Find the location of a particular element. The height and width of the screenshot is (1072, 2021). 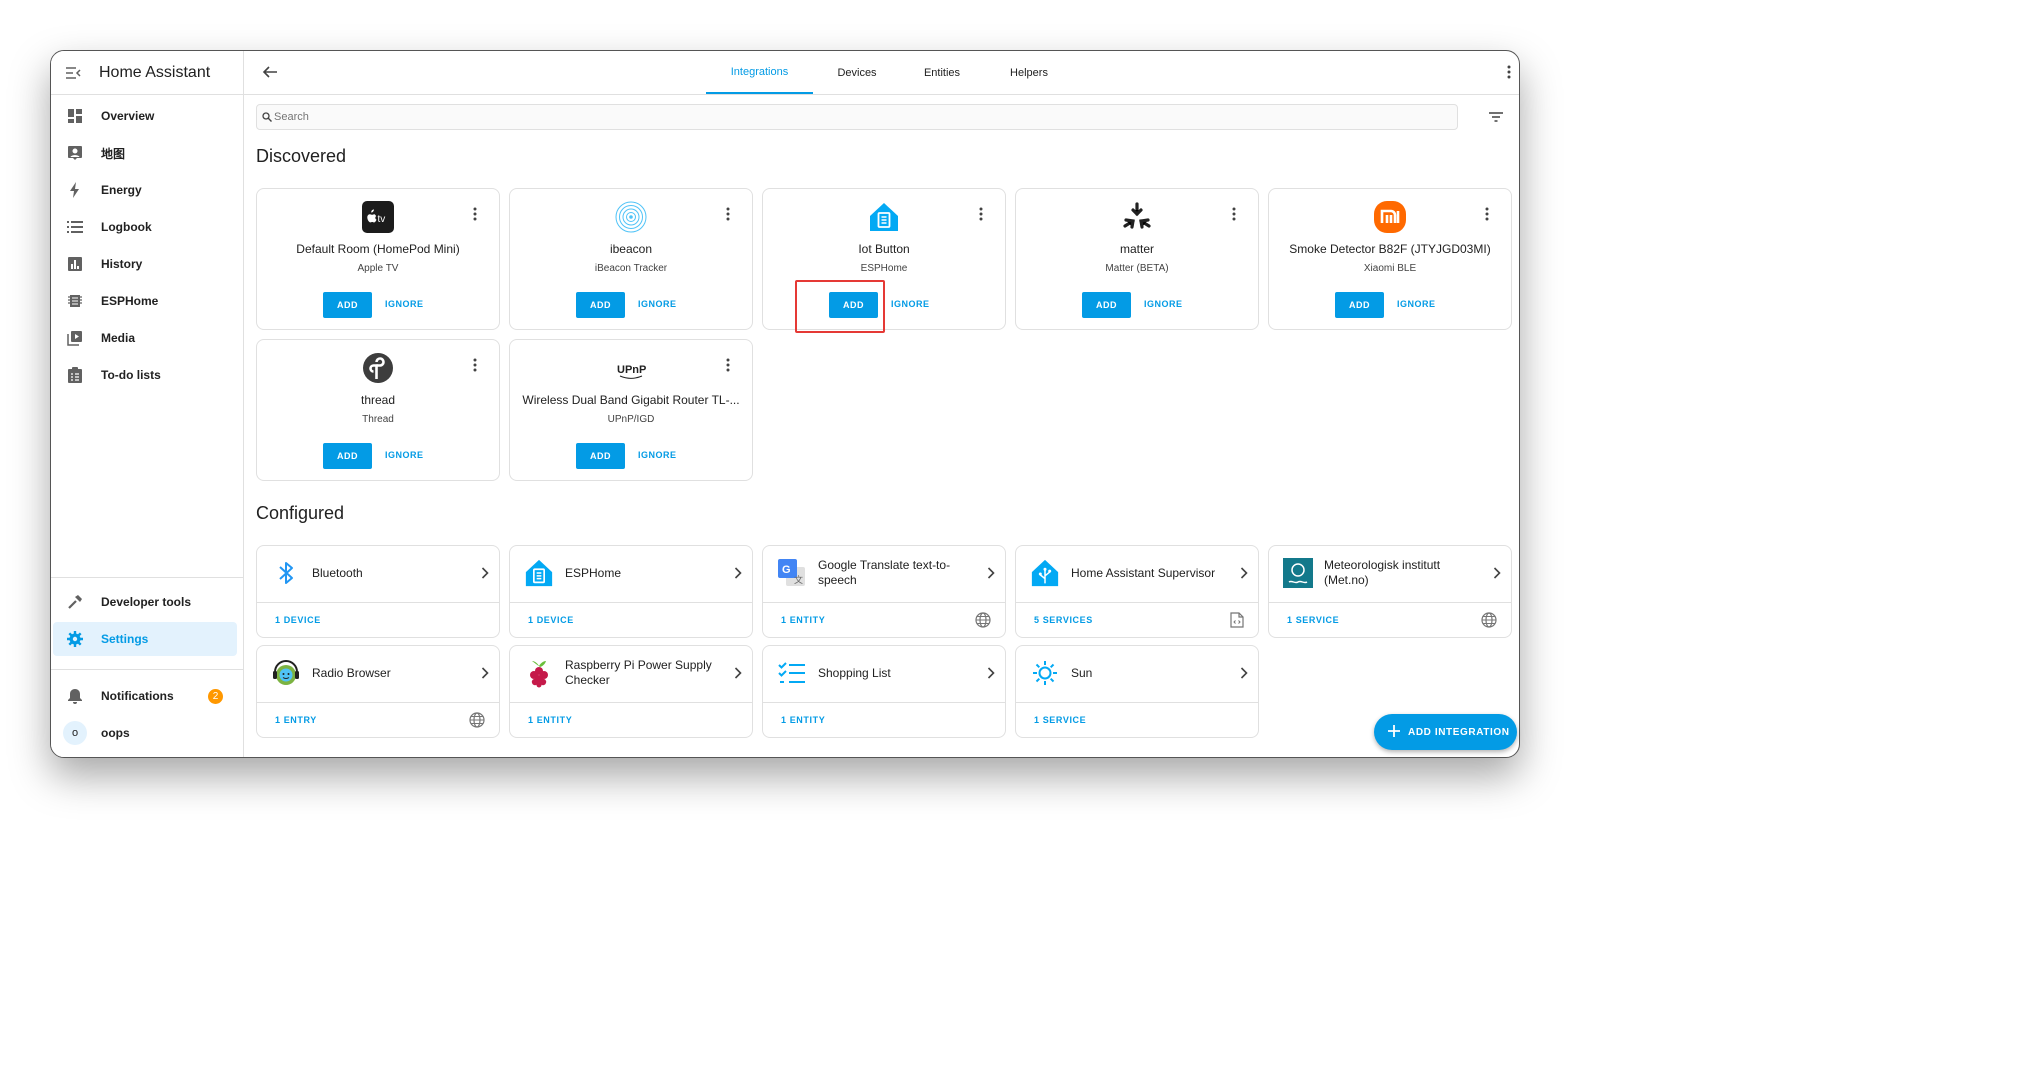

sidebar-item-label: To-do lists is located at coordinates (131, 375).